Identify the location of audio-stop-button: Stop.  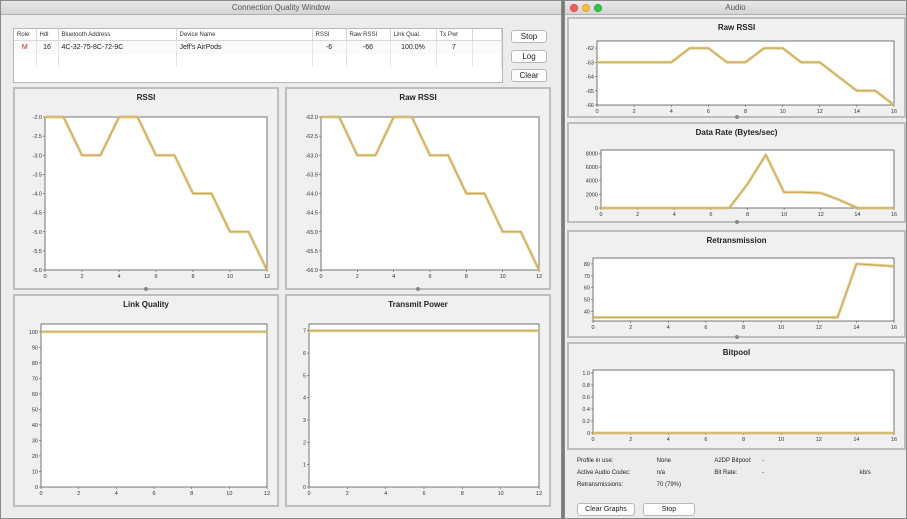
(669, 509).